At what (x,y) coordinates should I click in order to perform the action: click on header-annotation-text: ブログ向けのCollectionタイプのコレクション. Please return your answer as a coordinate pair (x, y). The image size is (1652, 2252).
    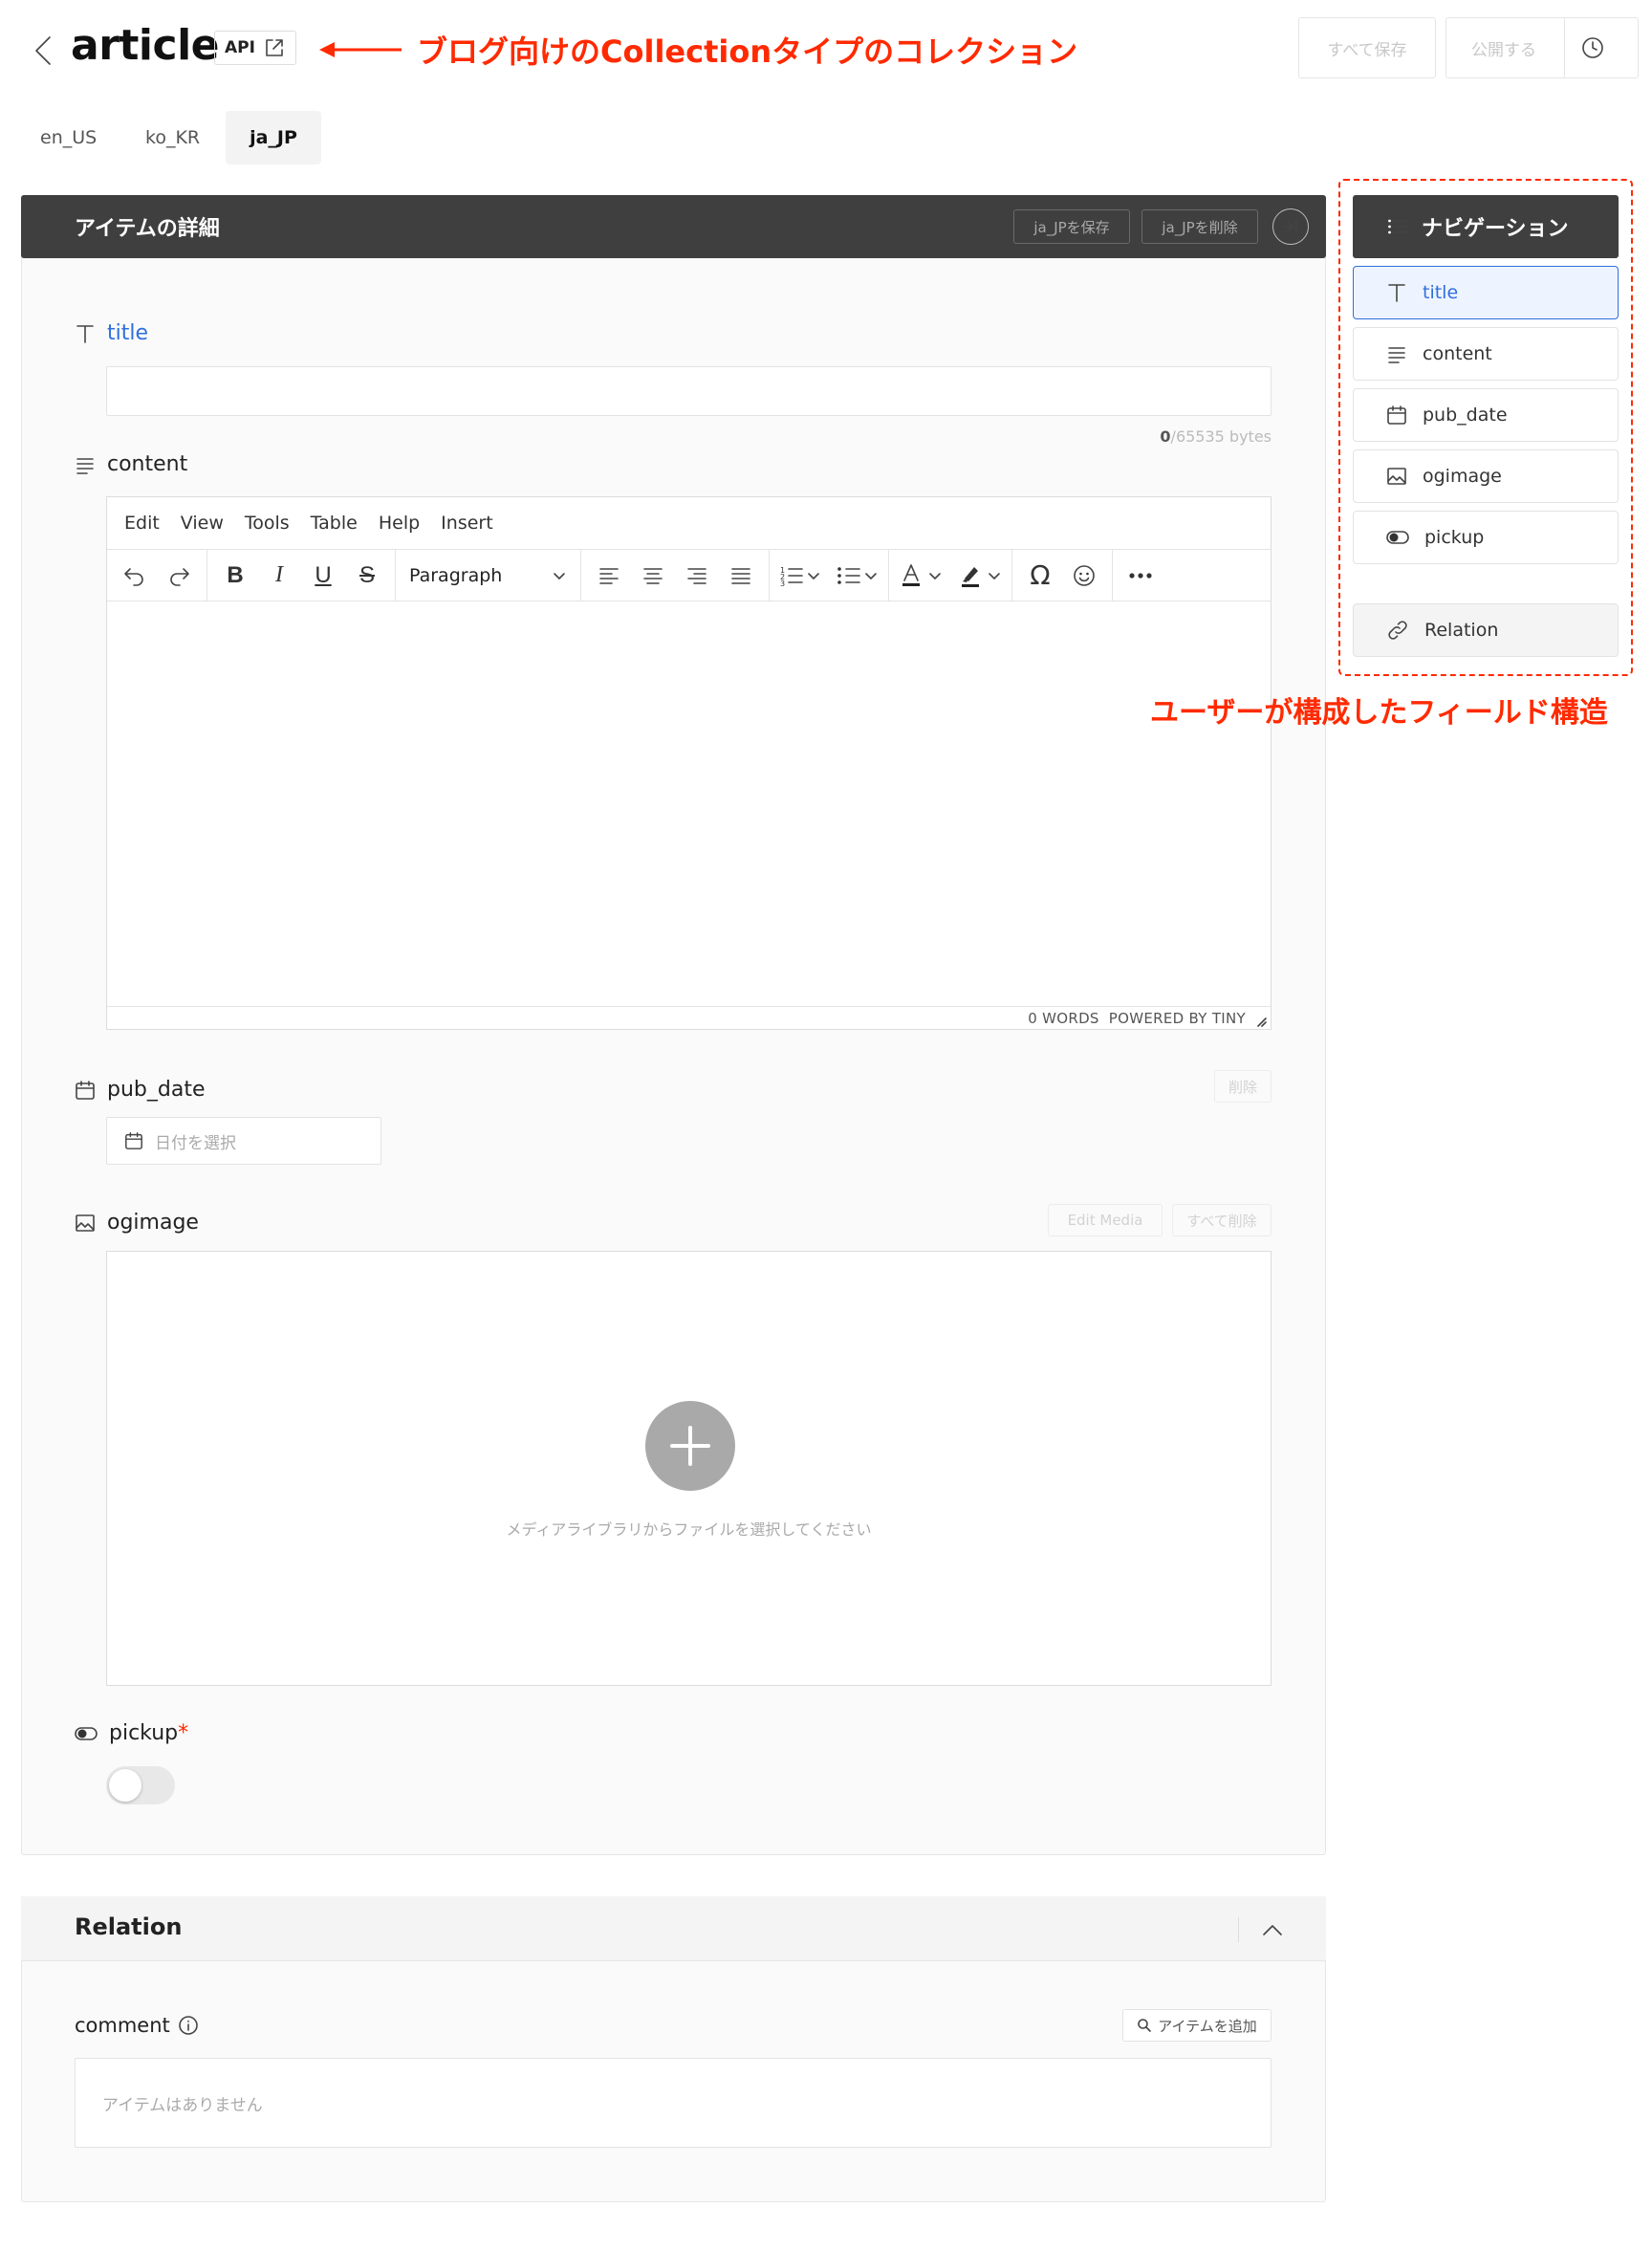
    Looking at the image, I should click on (747, 52).